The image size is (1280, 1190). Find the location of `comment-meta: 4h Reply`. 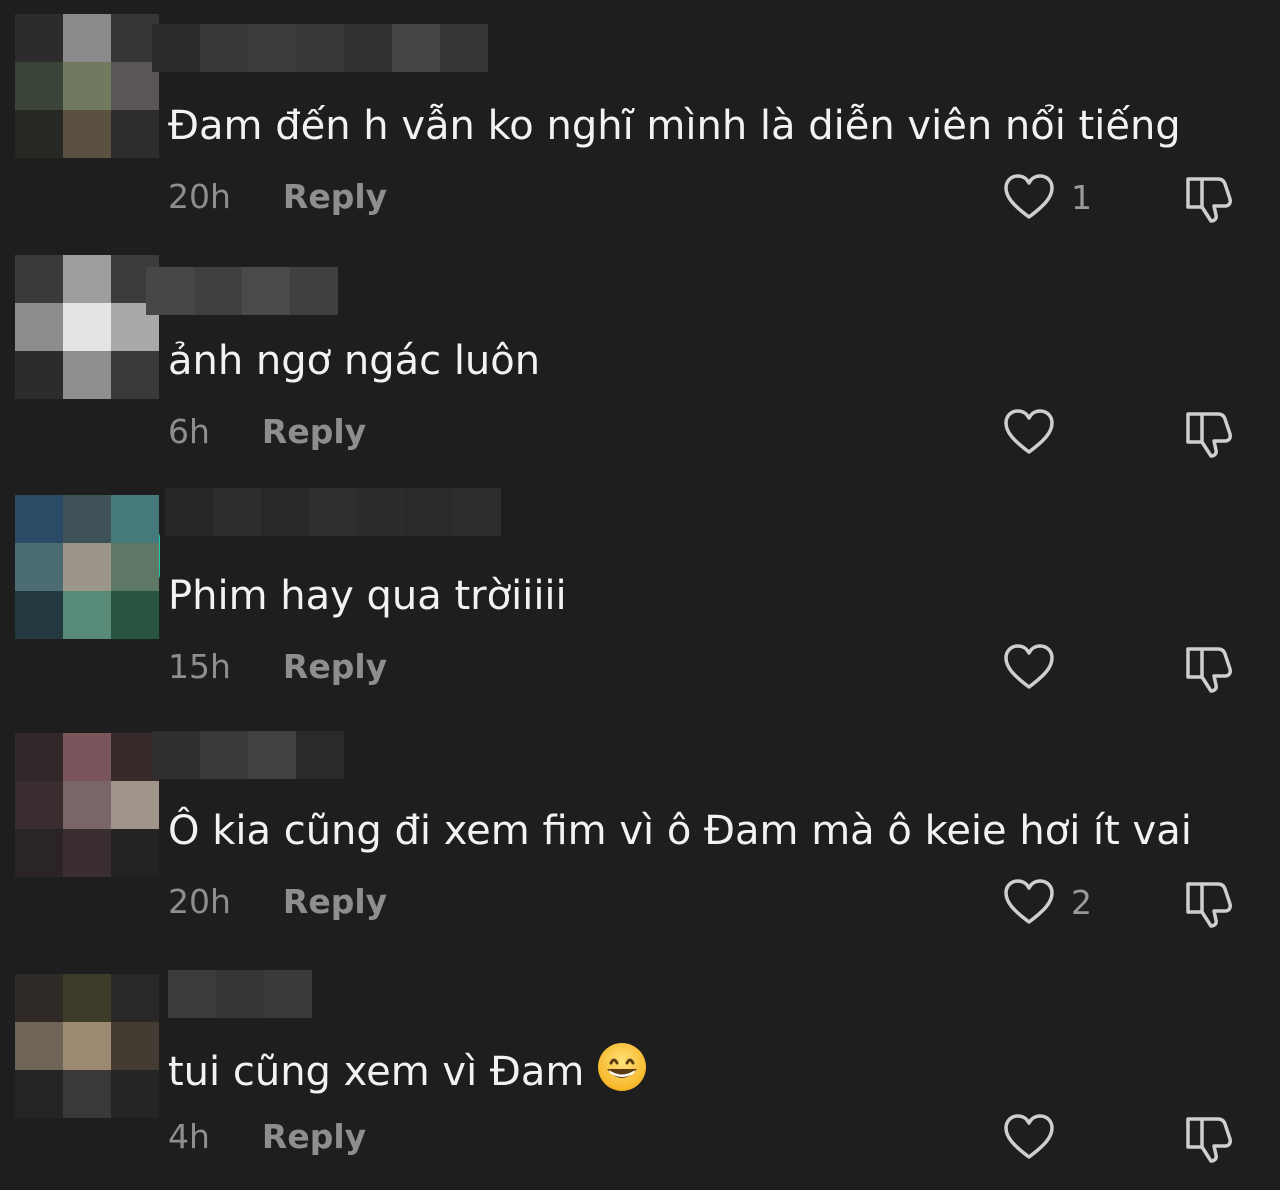

comment-meta: 4h Reply is located at coordinates (267, 1137).